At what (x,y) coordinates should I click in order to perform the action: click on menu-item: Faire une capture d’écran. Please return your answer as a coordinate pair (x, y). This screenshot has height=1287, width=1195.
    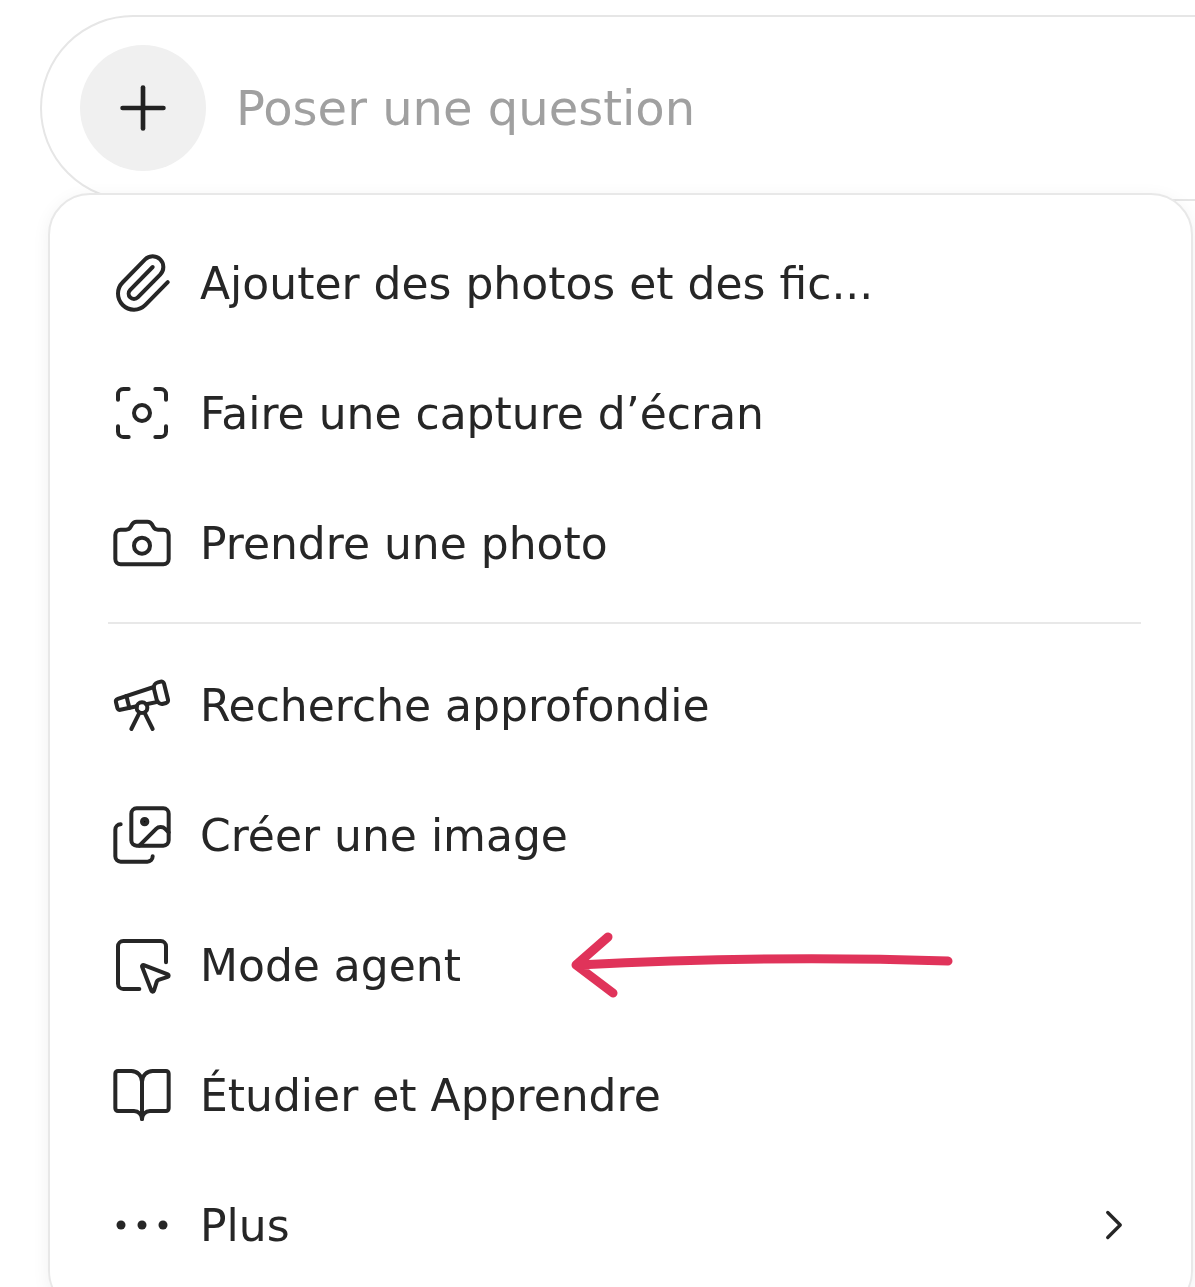
    Looking at the image, I should click on (620, 413).